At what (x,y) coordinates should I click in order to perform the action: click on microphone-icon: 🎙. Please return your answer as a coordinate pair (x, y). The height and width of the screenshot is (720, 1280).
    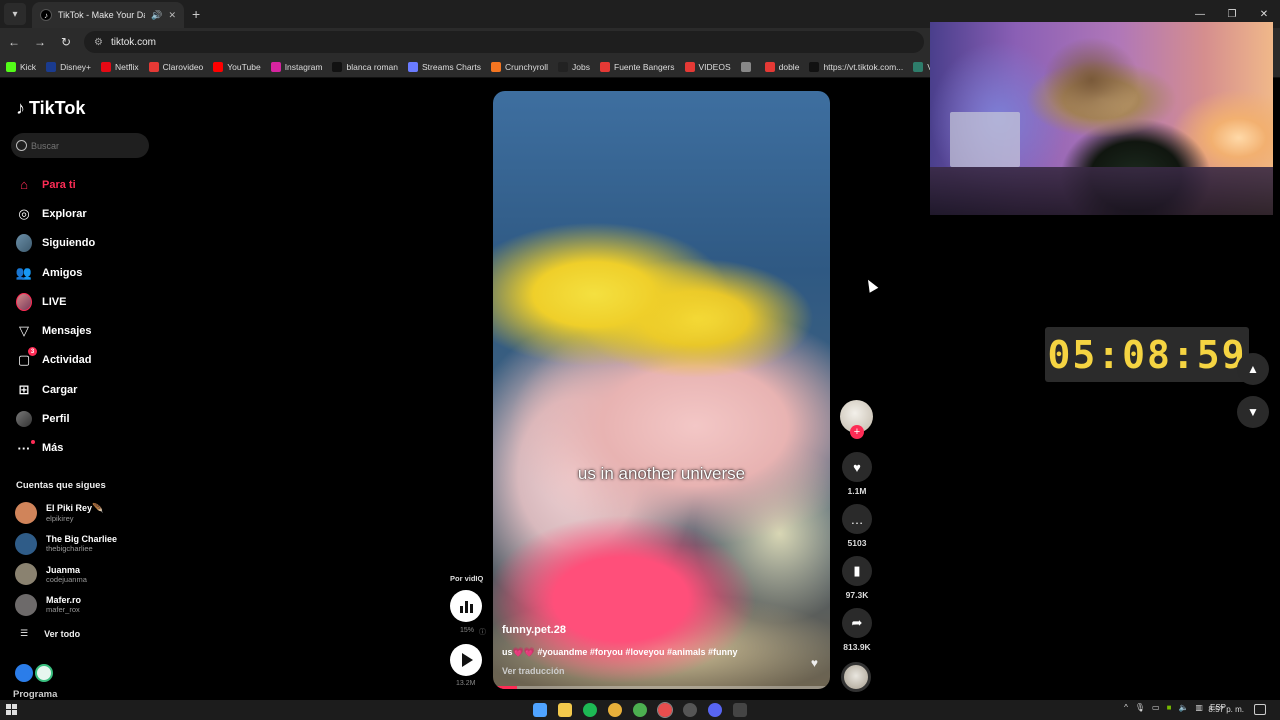
    Looking at the image, I should click on (1140, 707).